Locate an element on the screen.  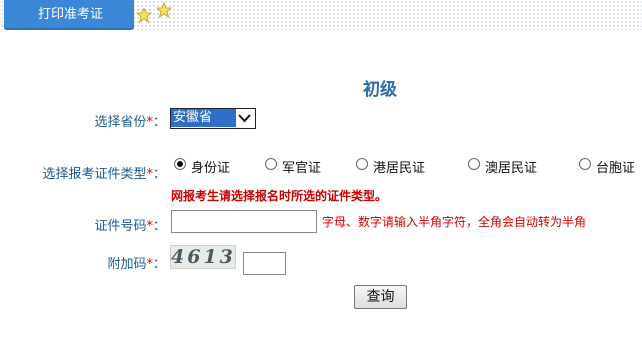
page-title: 初级 is located at coordinates (380, 90).